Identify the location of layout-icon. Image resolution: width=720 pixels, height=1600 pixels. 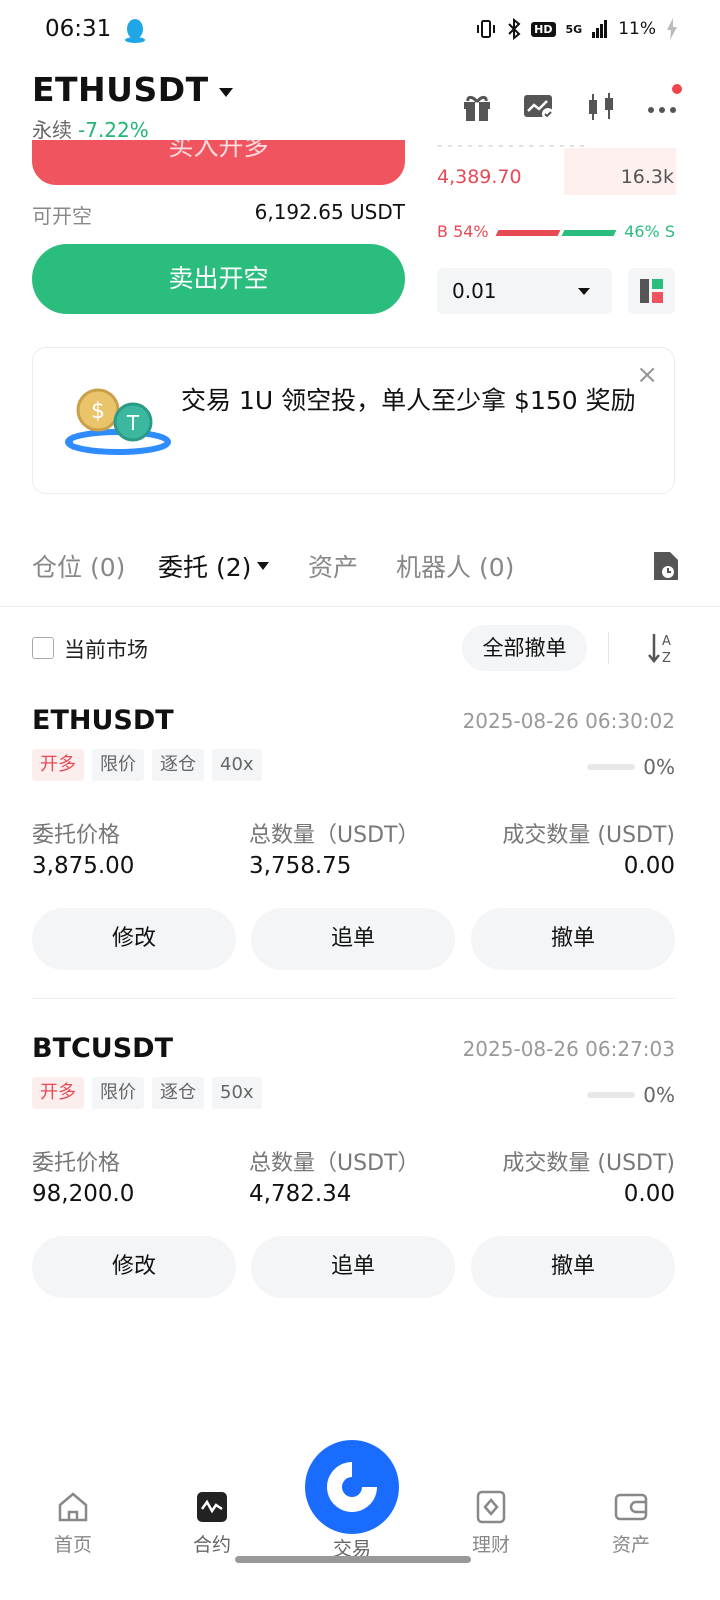
(651, 291).